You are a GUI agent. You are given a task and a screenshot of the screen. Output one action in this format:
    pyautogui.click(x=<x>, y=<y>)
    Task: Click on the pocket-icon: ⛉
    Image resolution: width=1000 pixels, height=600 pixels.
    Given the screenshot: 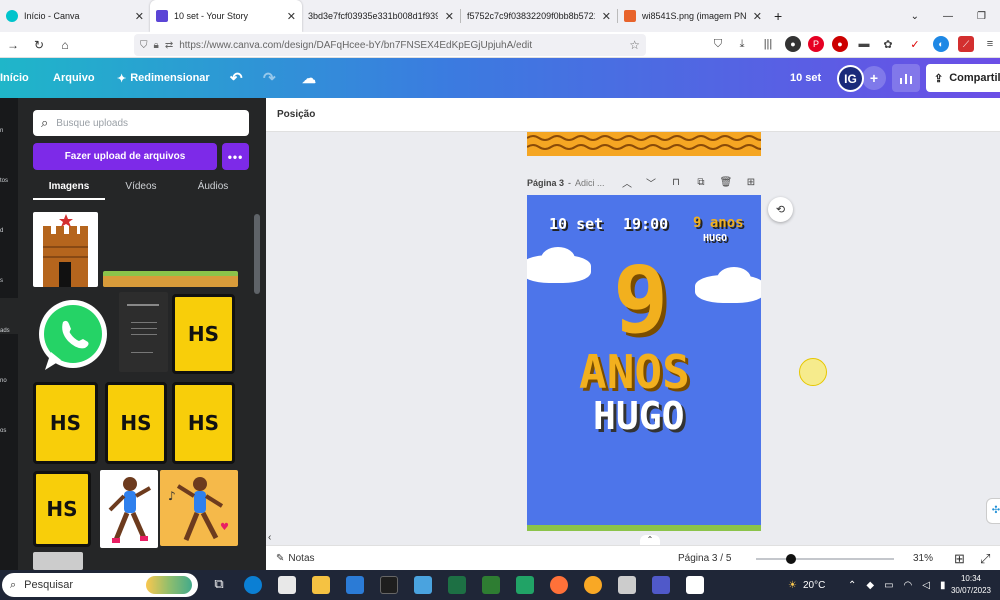 What is the action you would take?
    pyautogui.click(x=718, y=44)
    